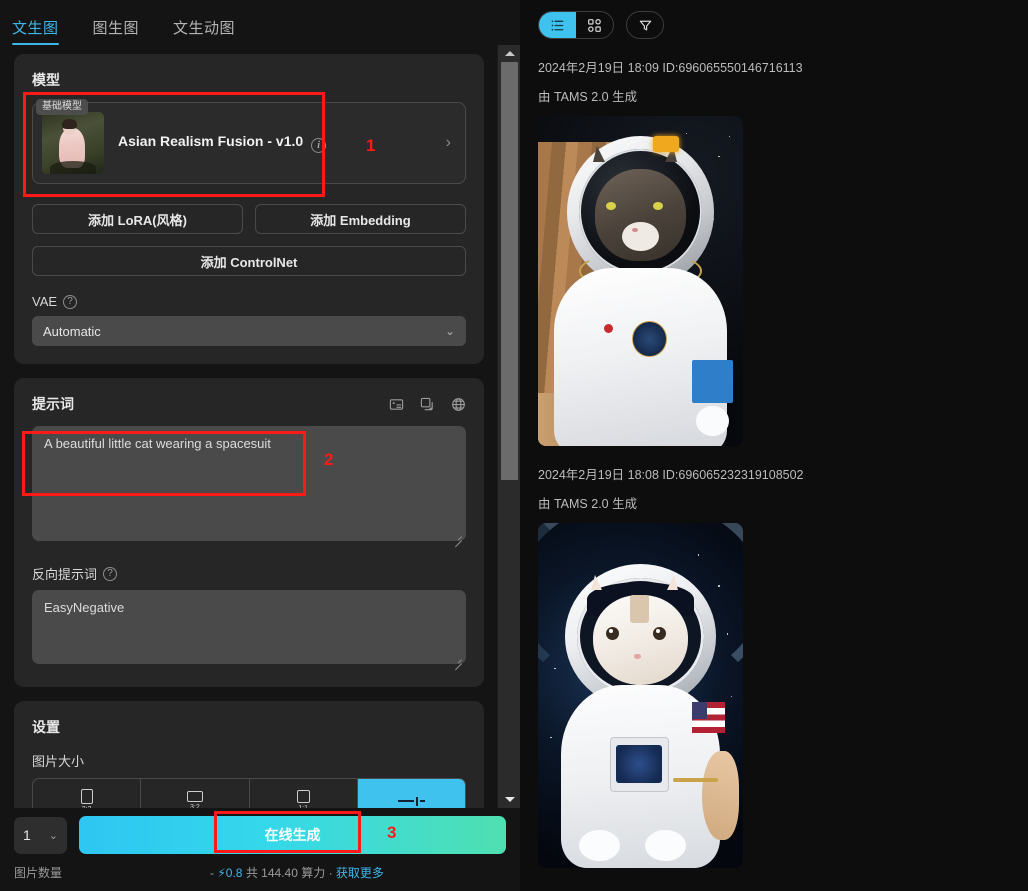 This screenshot has height=891, width=1028. I want to click on prompt-header: 提示词, so click(249, 404).